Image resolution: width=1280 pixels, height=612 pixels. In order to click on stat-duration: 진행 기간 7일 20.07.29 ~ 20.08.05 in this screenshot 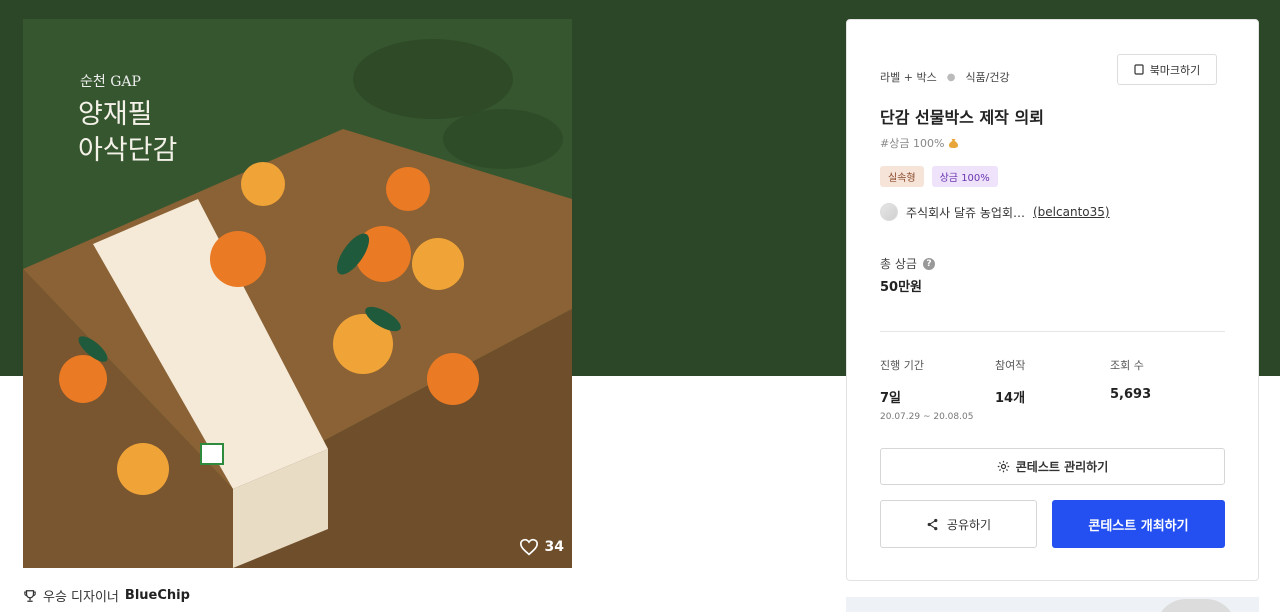, I will do `click(926, 389)`.